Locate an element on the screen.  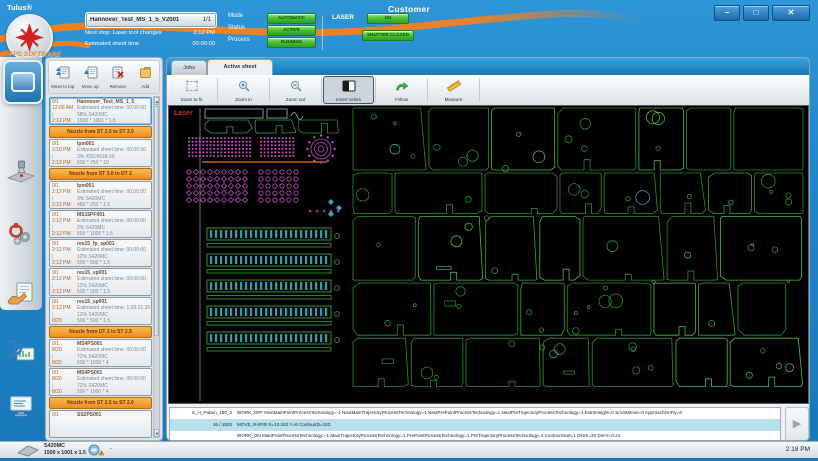
move-up-button: Move up is located at coordinates (90, 77).